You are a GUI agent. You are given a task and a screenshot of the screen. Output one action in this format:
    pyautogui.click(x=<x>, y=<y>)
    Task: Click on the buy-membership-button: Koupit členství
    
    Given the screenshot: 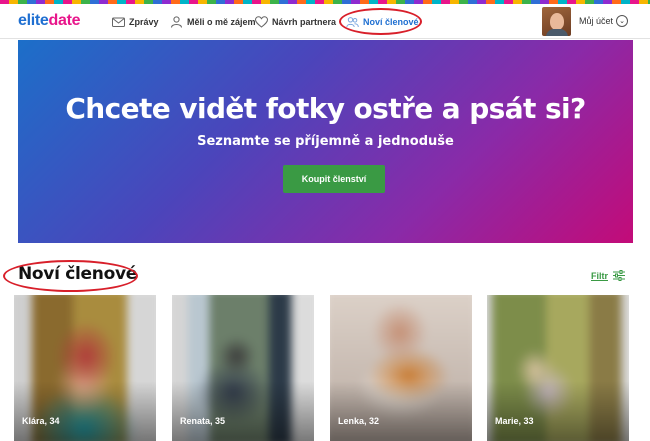 What is the action you would take?
    pyautogui.click(x=334, y=179)
    